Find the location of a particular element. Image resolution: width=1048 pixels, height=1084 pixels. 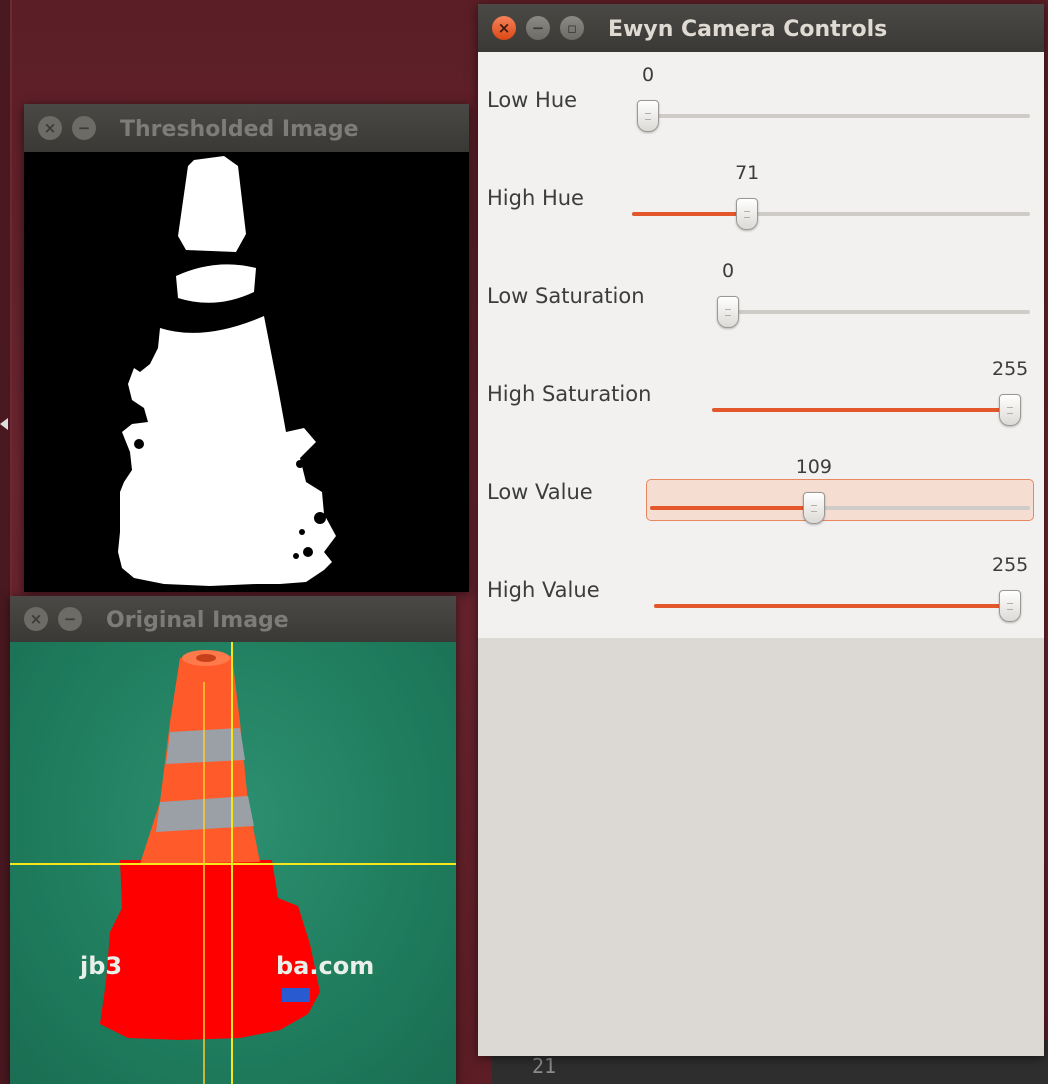

slider-label: High Saturation is located at coordinates (569, 394).